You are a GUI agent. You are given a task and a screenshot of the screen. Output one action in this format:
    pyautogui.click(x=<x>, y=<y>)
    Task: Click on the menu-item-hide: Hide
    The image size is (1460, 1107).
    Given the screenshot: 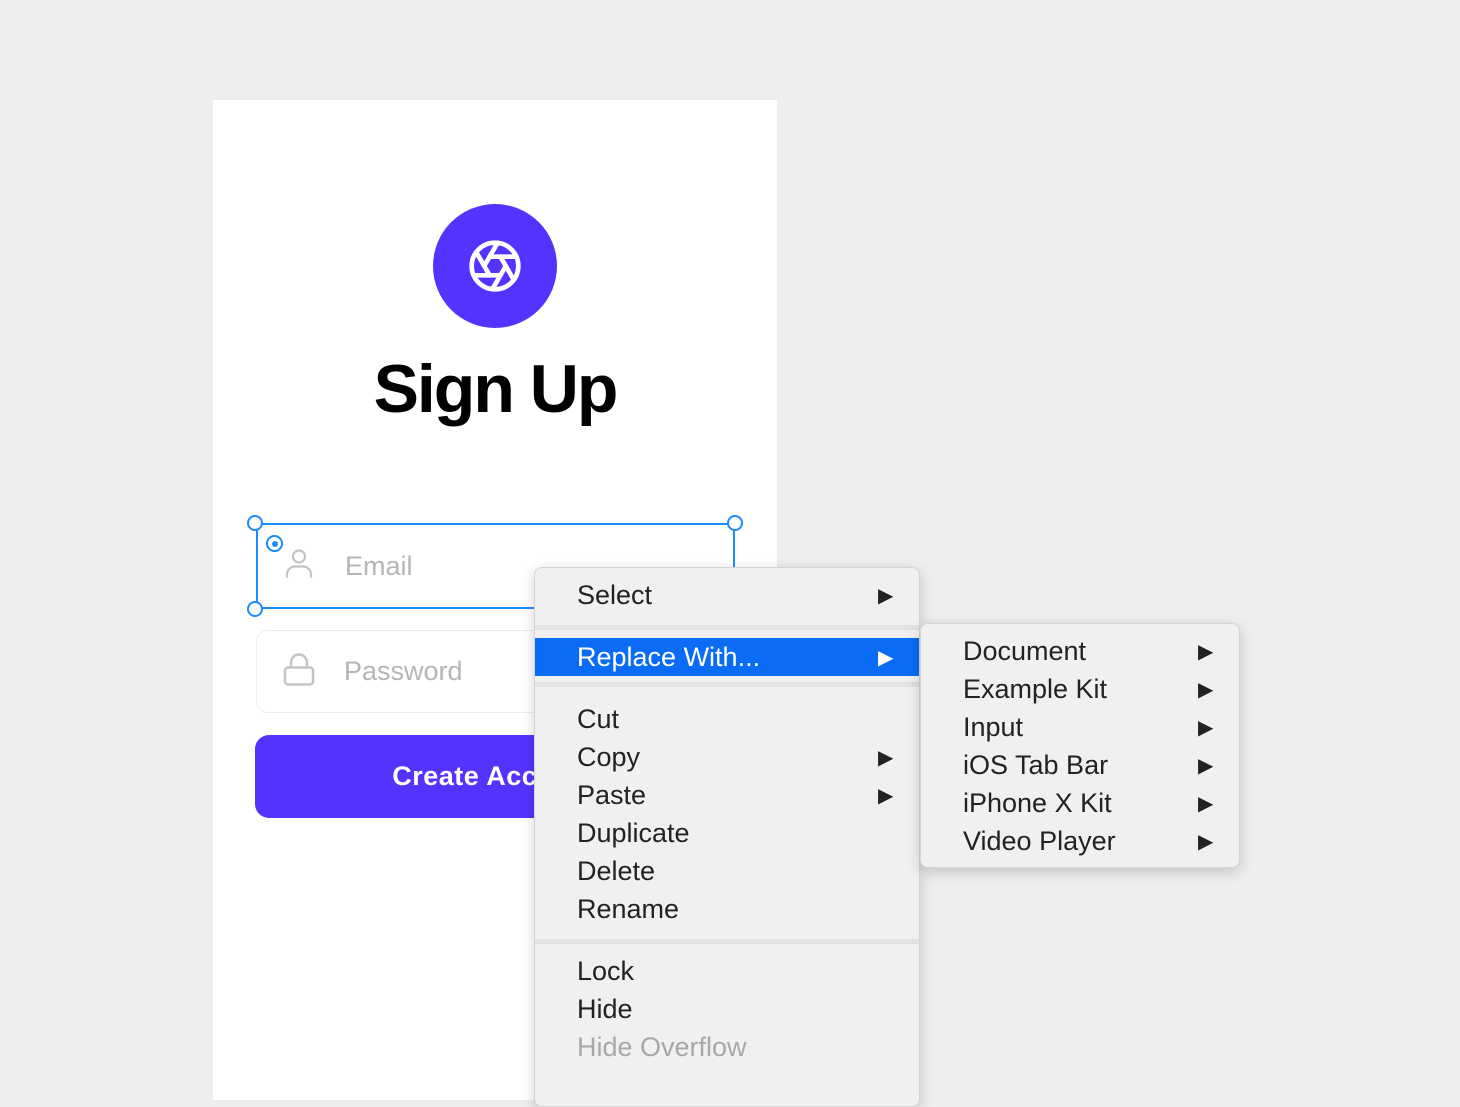 What is the action you would take?
    pyautogui.click(x=727, y=1009)
    